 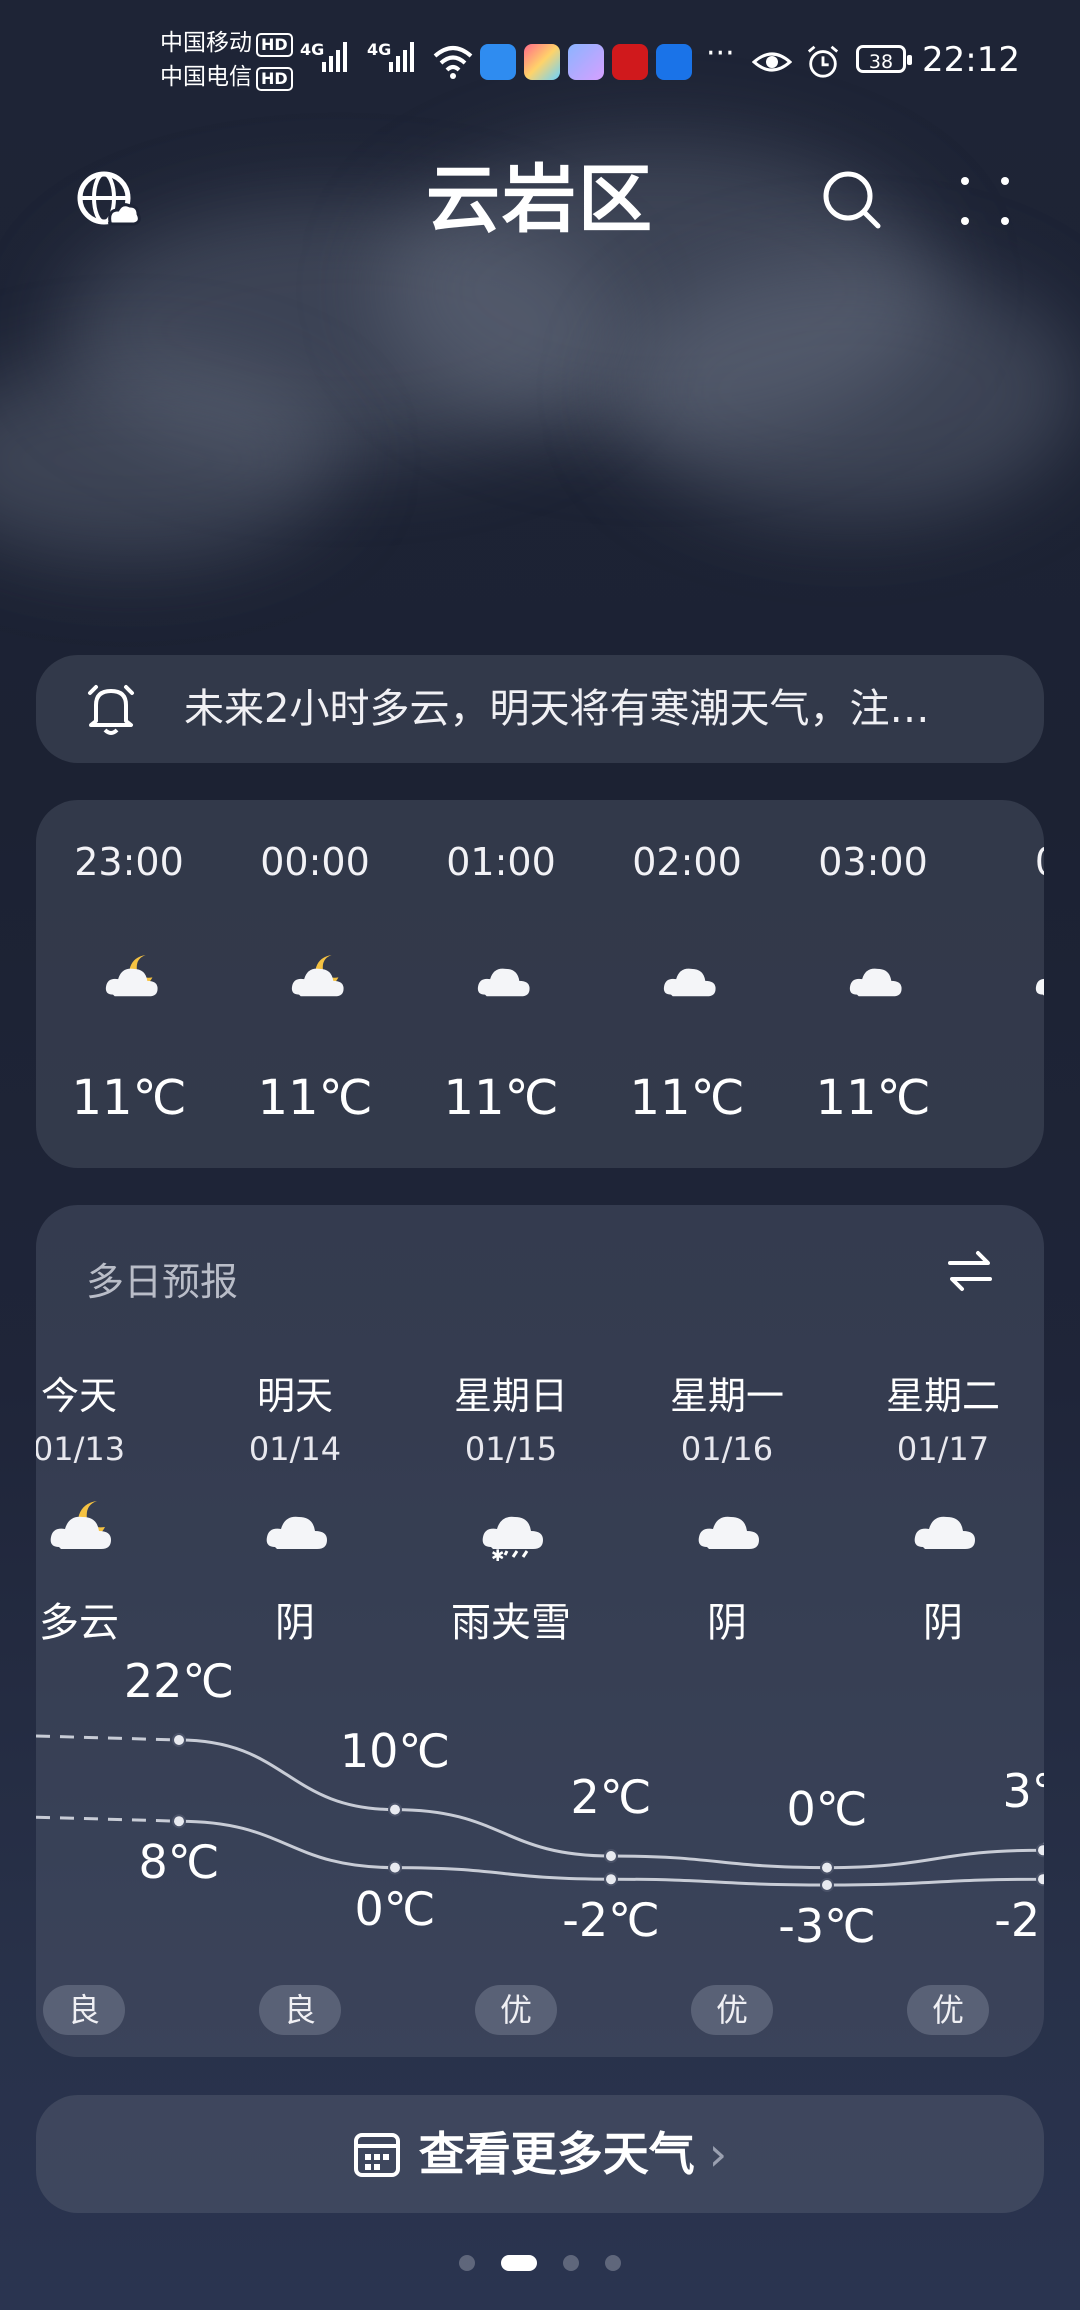 I want to click on hour-time: 04, so click(x=1005, y=862).